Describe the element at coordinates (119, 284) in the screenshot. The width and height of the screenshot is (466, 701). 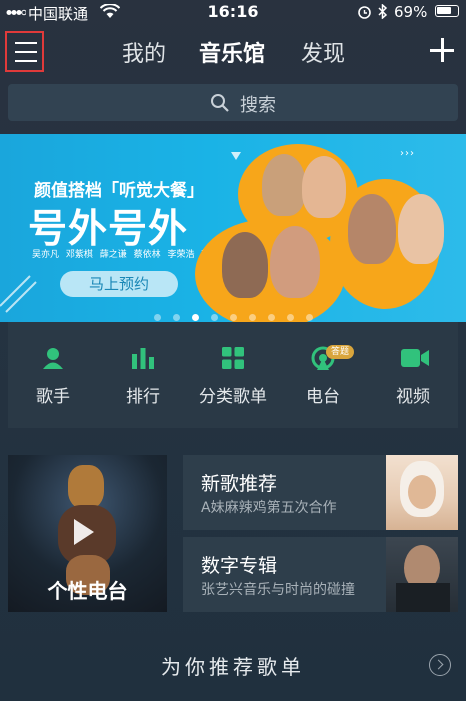
I see `reserve-button: 马上预约` at that location.